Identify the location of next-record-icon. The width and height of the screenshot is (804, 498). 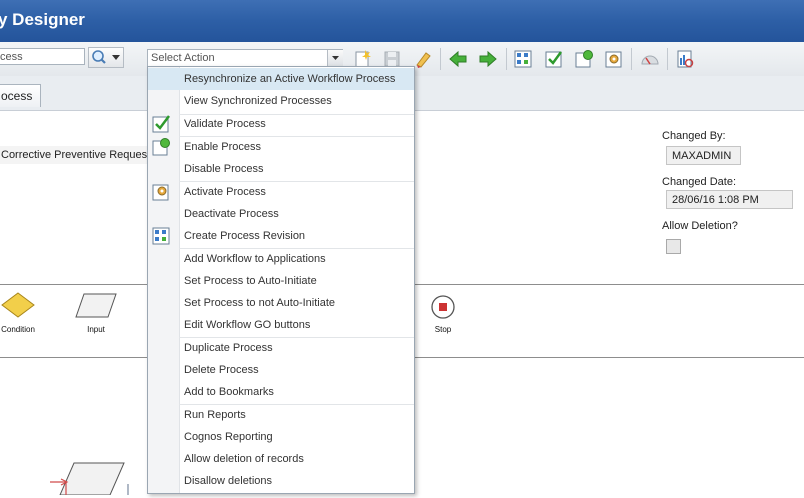
(488, 59).